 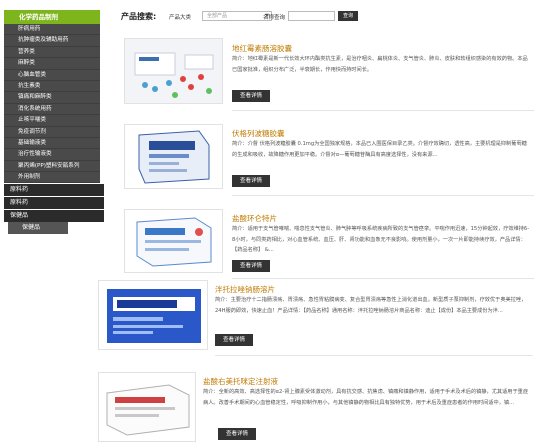 I want to click on sidebar-item: 基础输液类, so click(x=52, y=143).